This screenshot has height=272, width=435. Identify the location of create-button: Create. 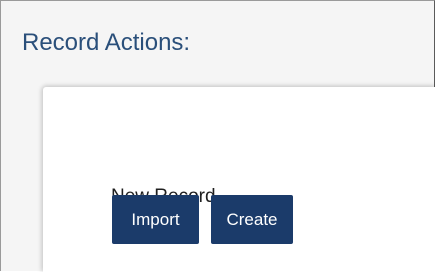
(252, 219).